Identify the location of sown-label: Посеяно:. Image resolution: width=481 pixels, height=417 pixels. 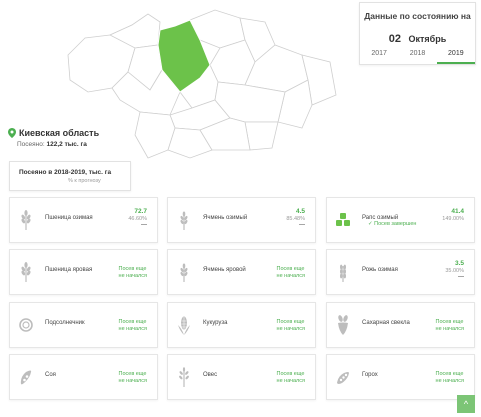
(31, 144).